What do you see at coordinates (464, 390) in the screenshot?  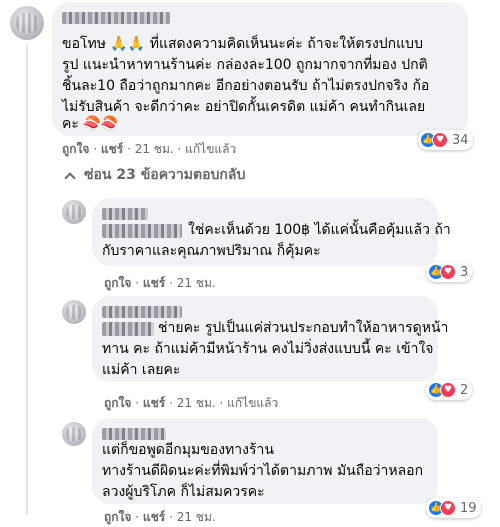 I see `reaction-count: 2` at bounding box center [464, 390].